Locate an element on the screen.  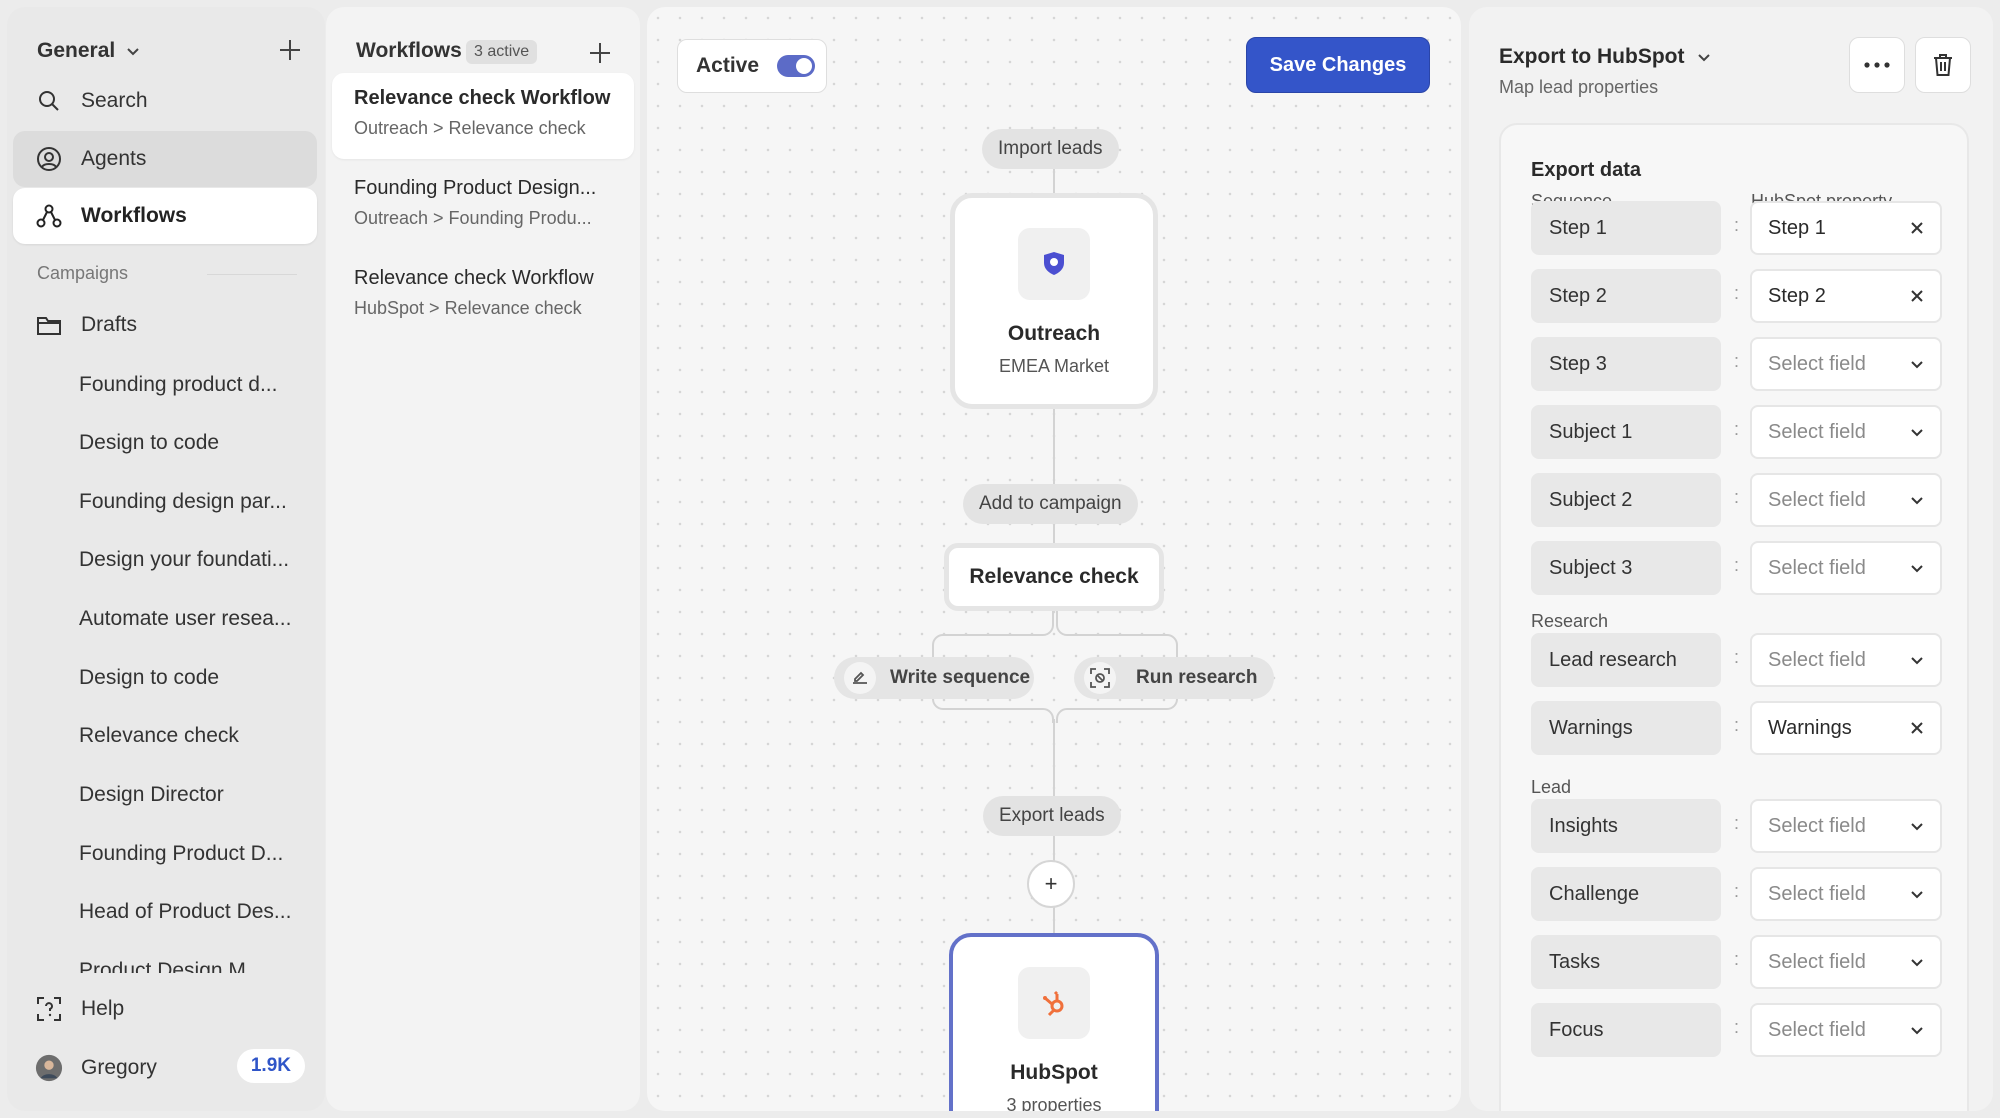
add-icon is located at coordinates (290, 50).